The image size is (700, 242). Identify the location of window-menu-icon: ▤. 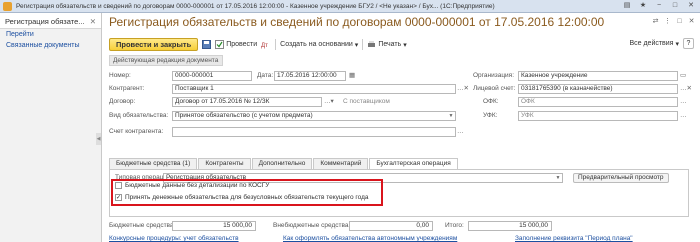
(627, 6).